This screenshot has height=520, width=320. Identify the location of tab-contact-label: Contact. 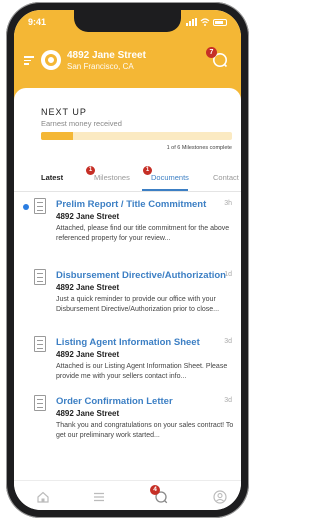
(226, 177).